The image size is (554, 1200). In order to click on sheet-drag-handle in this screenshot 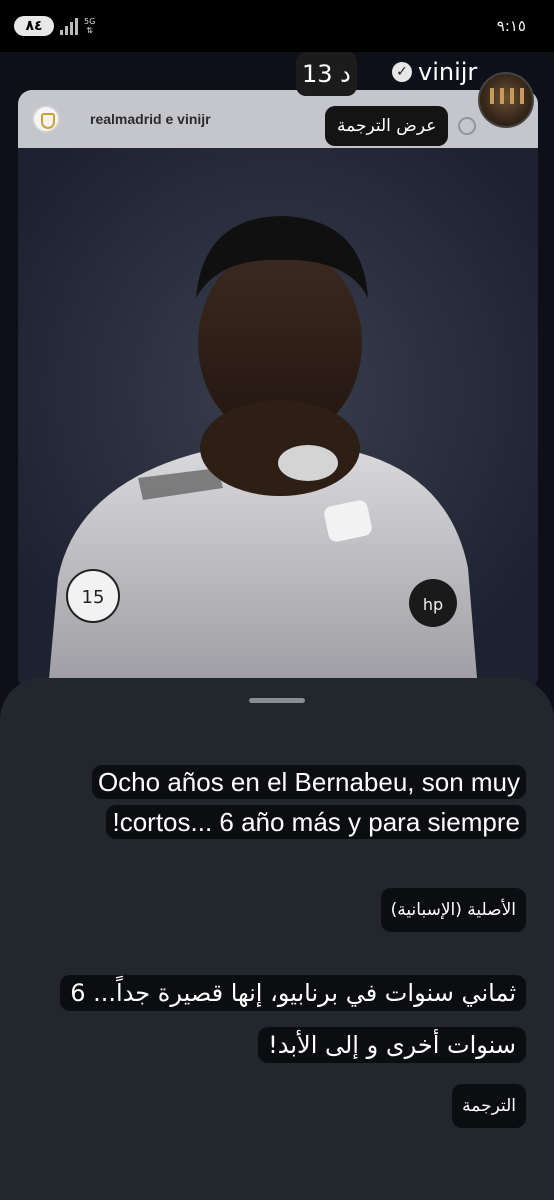, I will do `click(277, 700)`.